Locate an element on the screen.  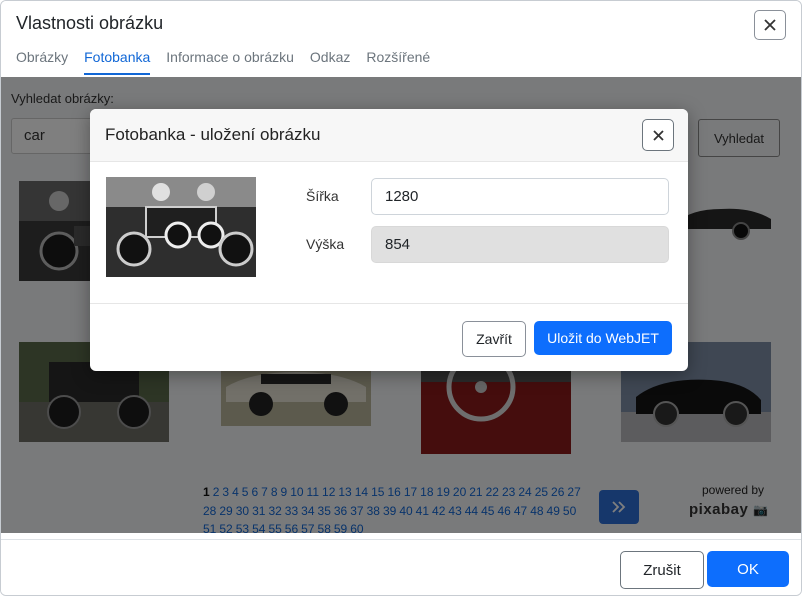
height-input: 854 is located at coordinates (520, 244).